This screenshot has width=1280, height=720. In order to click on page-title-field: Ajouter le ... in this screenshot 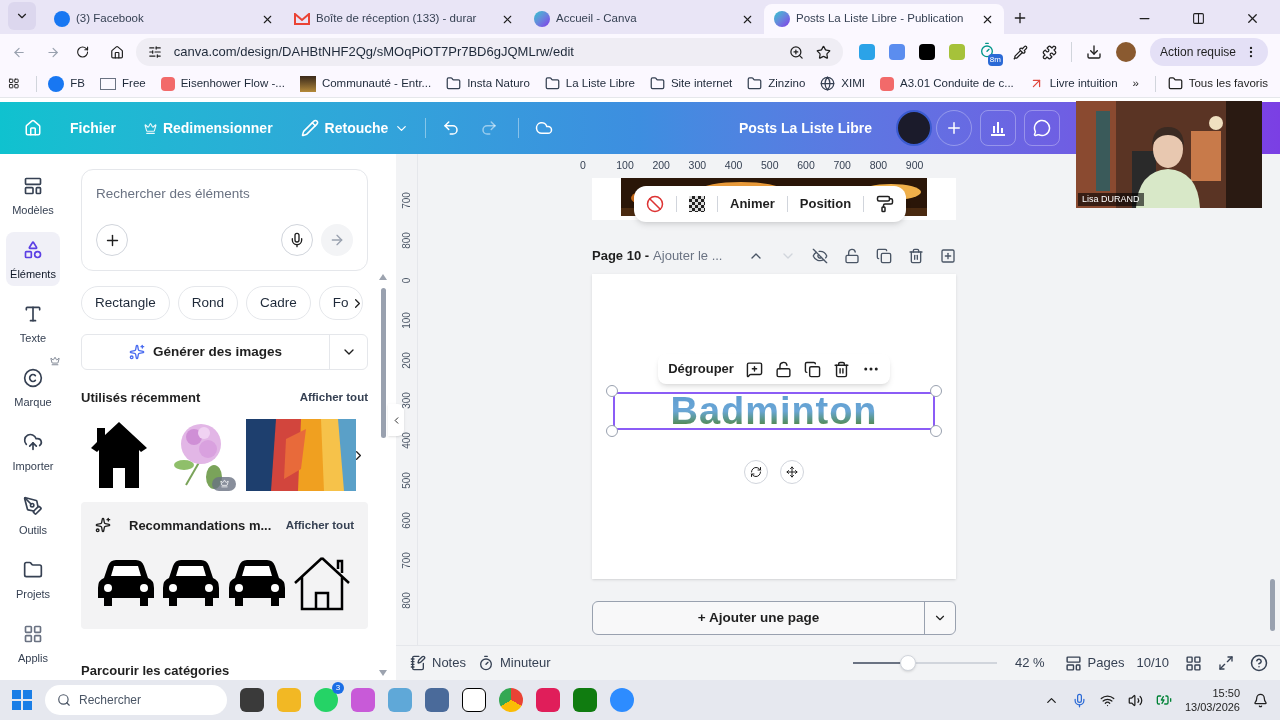, I will do `click(688, 256)`.